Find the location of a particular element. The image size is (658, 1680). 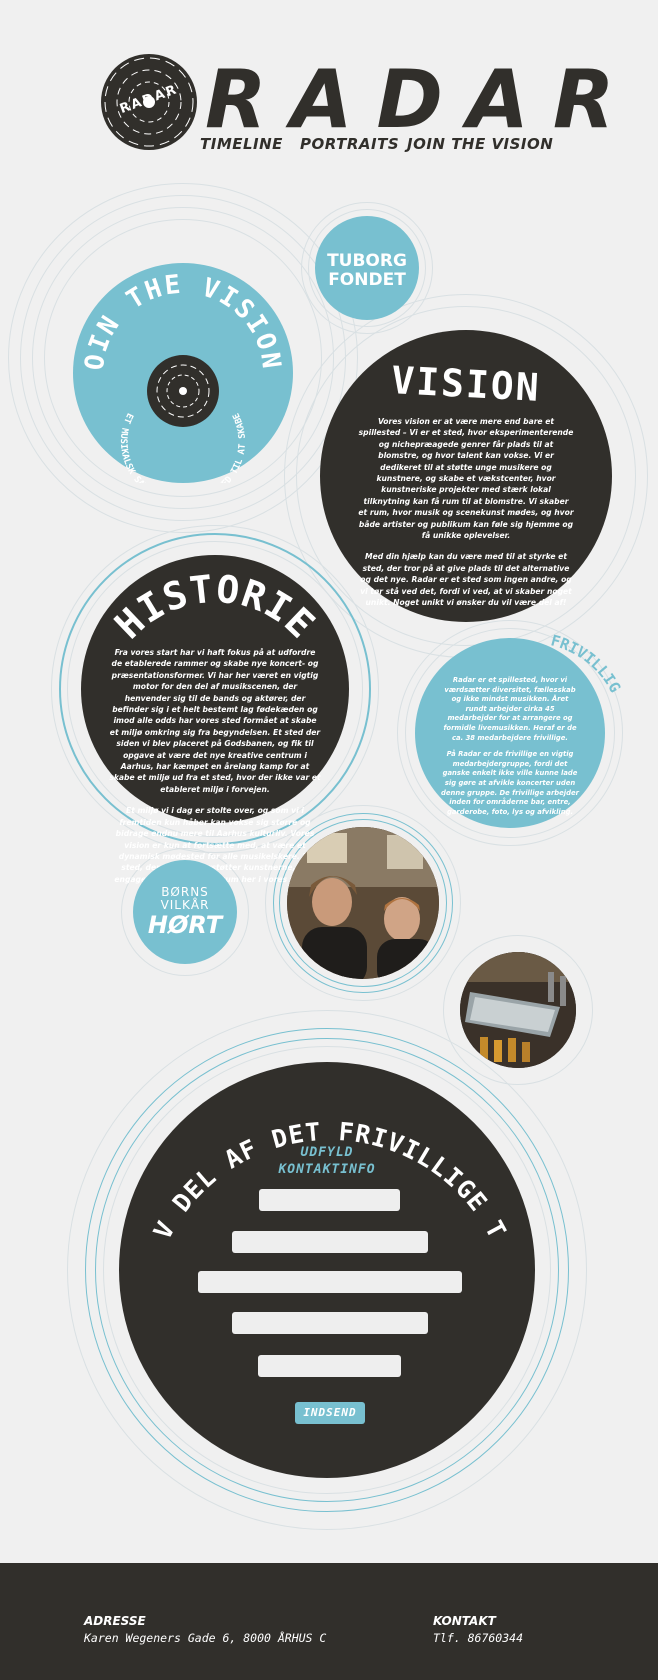

nav-join-the-vision: JOIN THE VISION is located at coordinates (480, 144).